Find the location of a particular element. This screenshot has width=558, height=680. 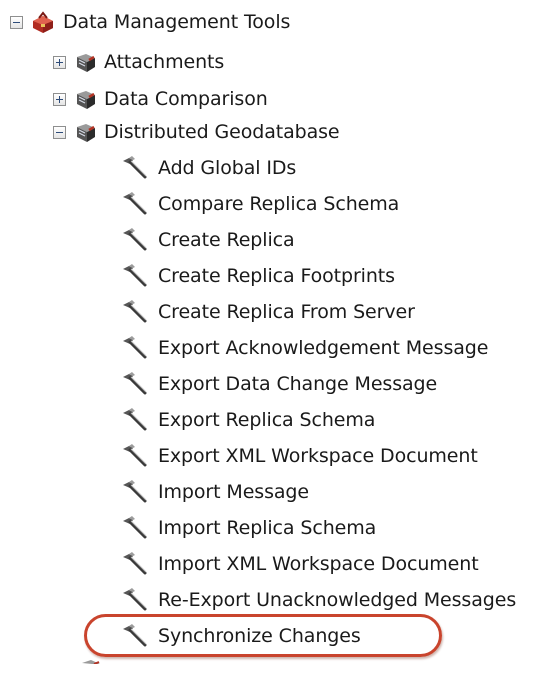

tool-label: Create Replica is located at coordinates (226, 240).